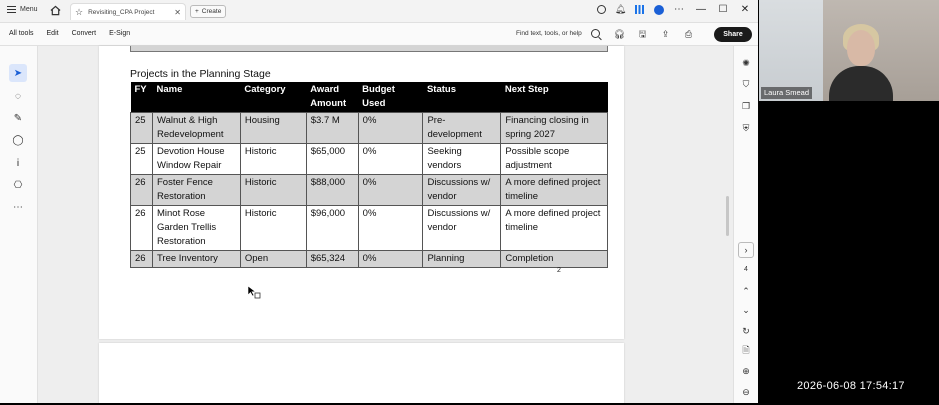  Describe the element at coordinates (727, 216) in the screenshot. I see `vertical-scrollbar` at that location.